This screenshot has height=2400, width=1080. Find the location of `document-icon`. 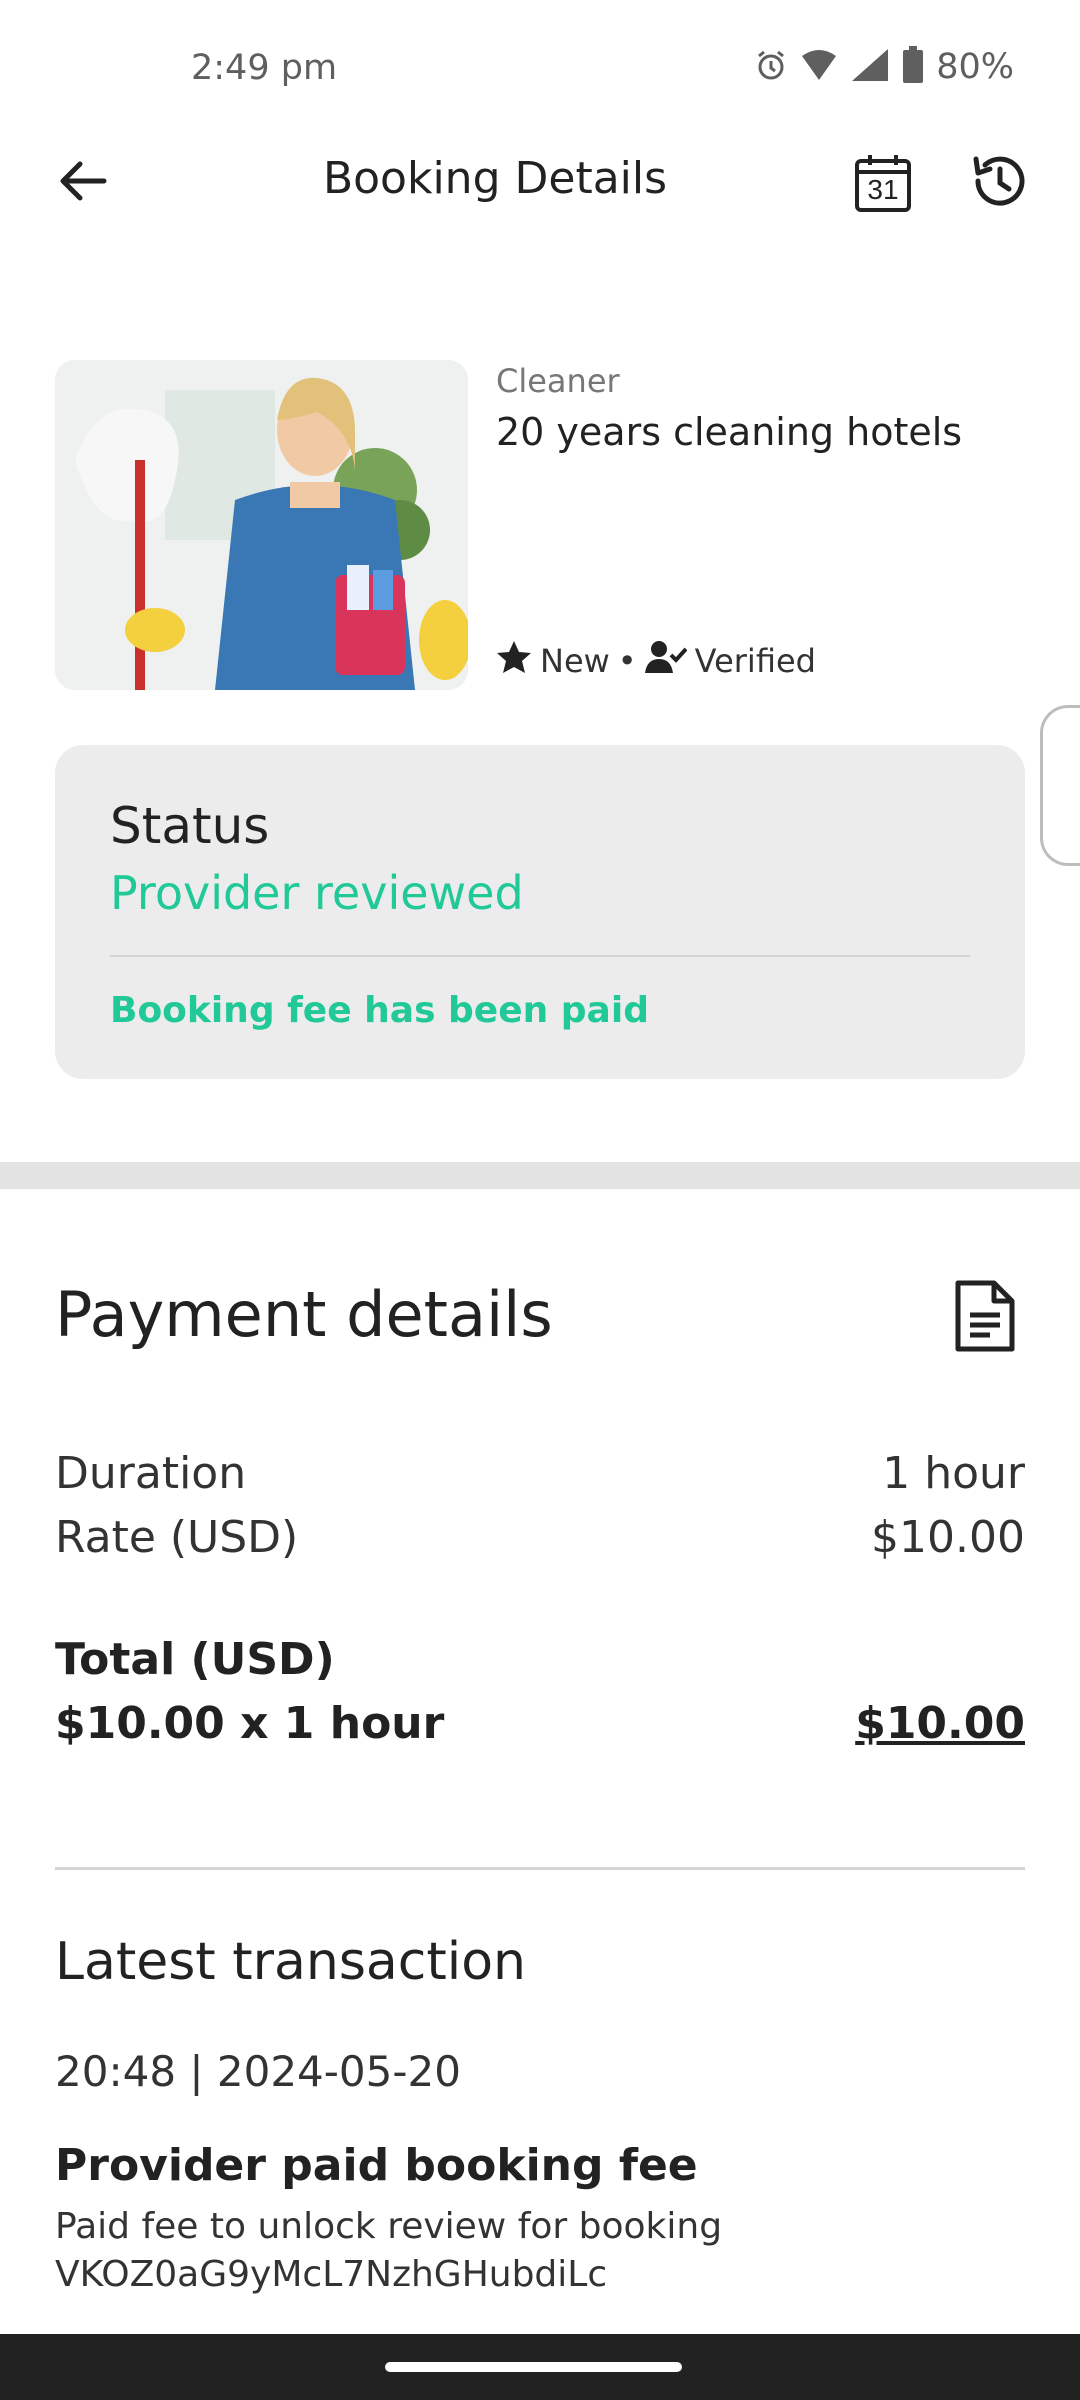

document-icon is located at coordinates (985, 1318).